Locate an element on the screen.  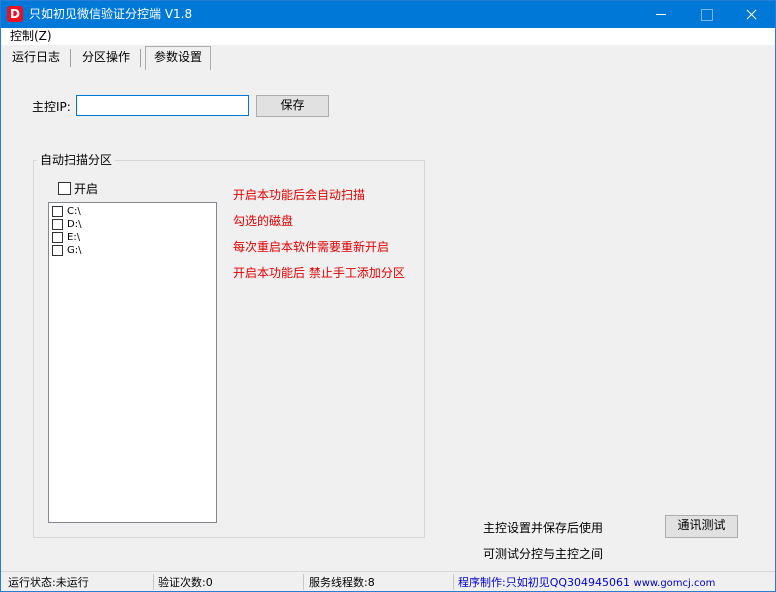
menu-bar: 控制(Z) is located at coordinates (388, 36).